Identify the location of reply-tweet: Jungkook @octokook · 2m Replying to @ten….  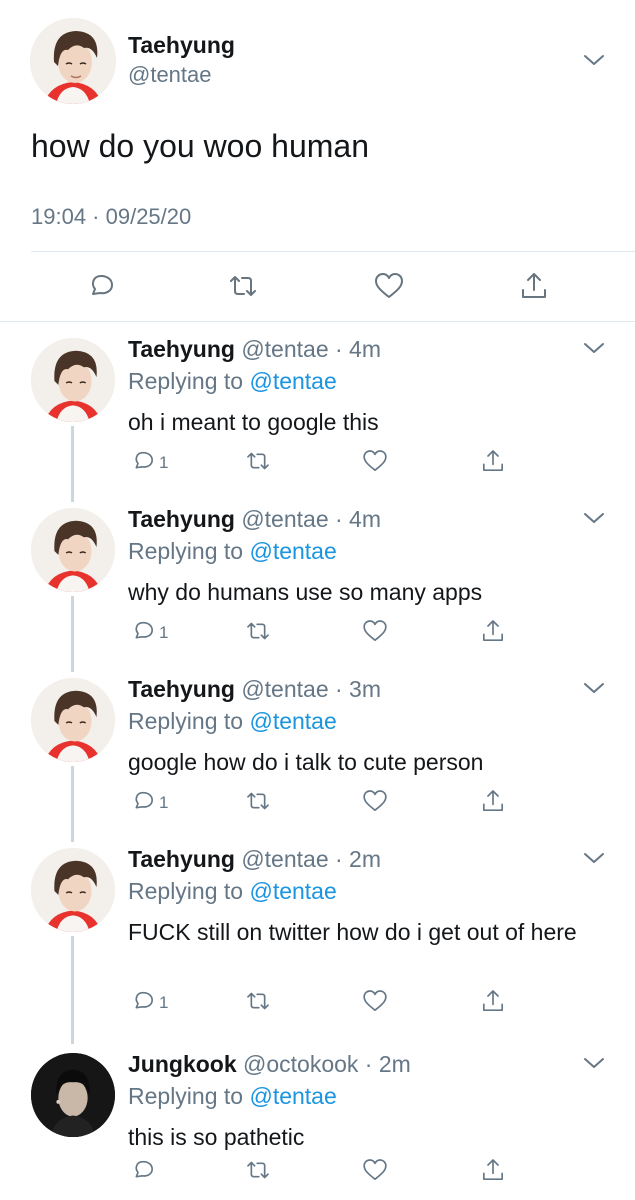
(317, 1118).